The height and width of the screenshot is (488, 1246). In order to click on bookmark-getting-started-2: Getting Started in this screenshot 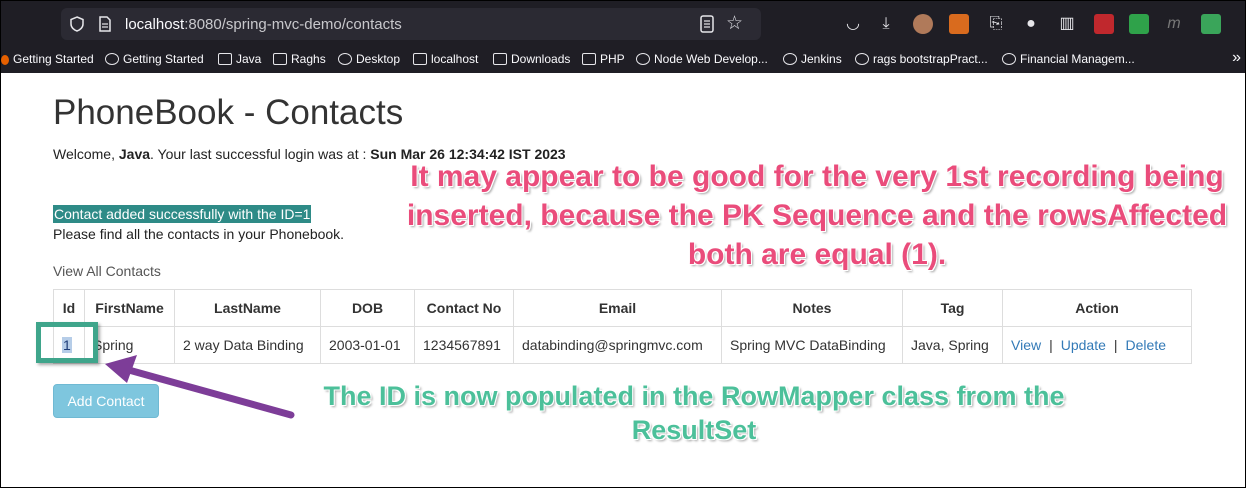, I will do `click(154, 59)`.